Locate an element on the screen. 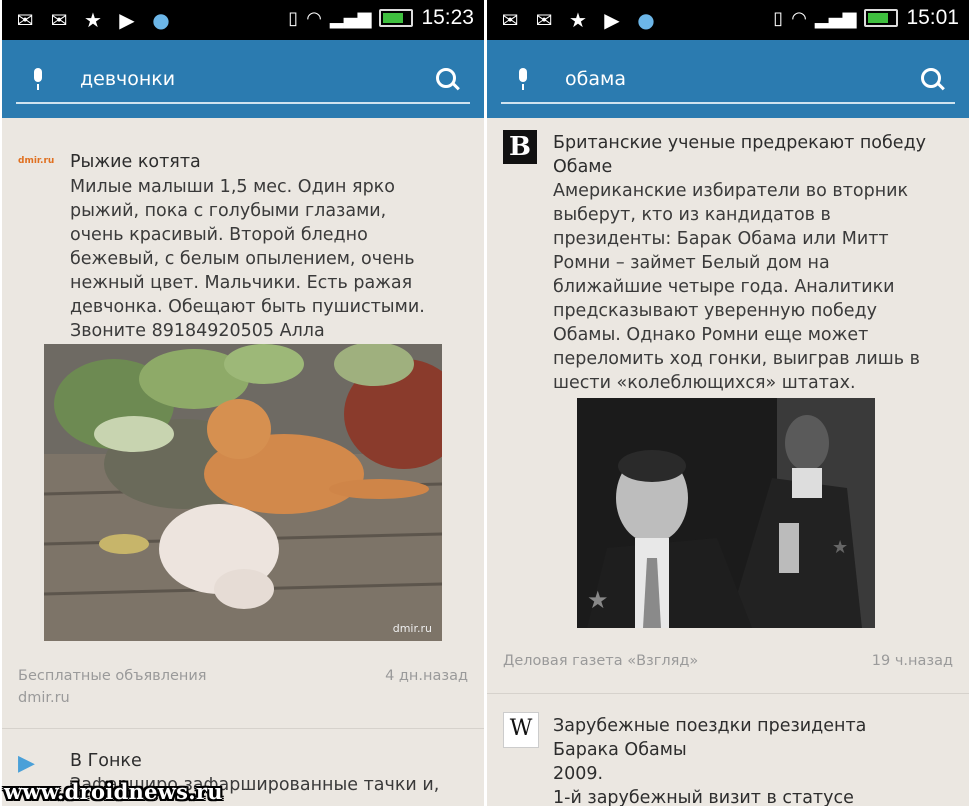 This screenshot has height=806, width=971. result-age: 19 ч.назад is located at coordinates (912, 661).